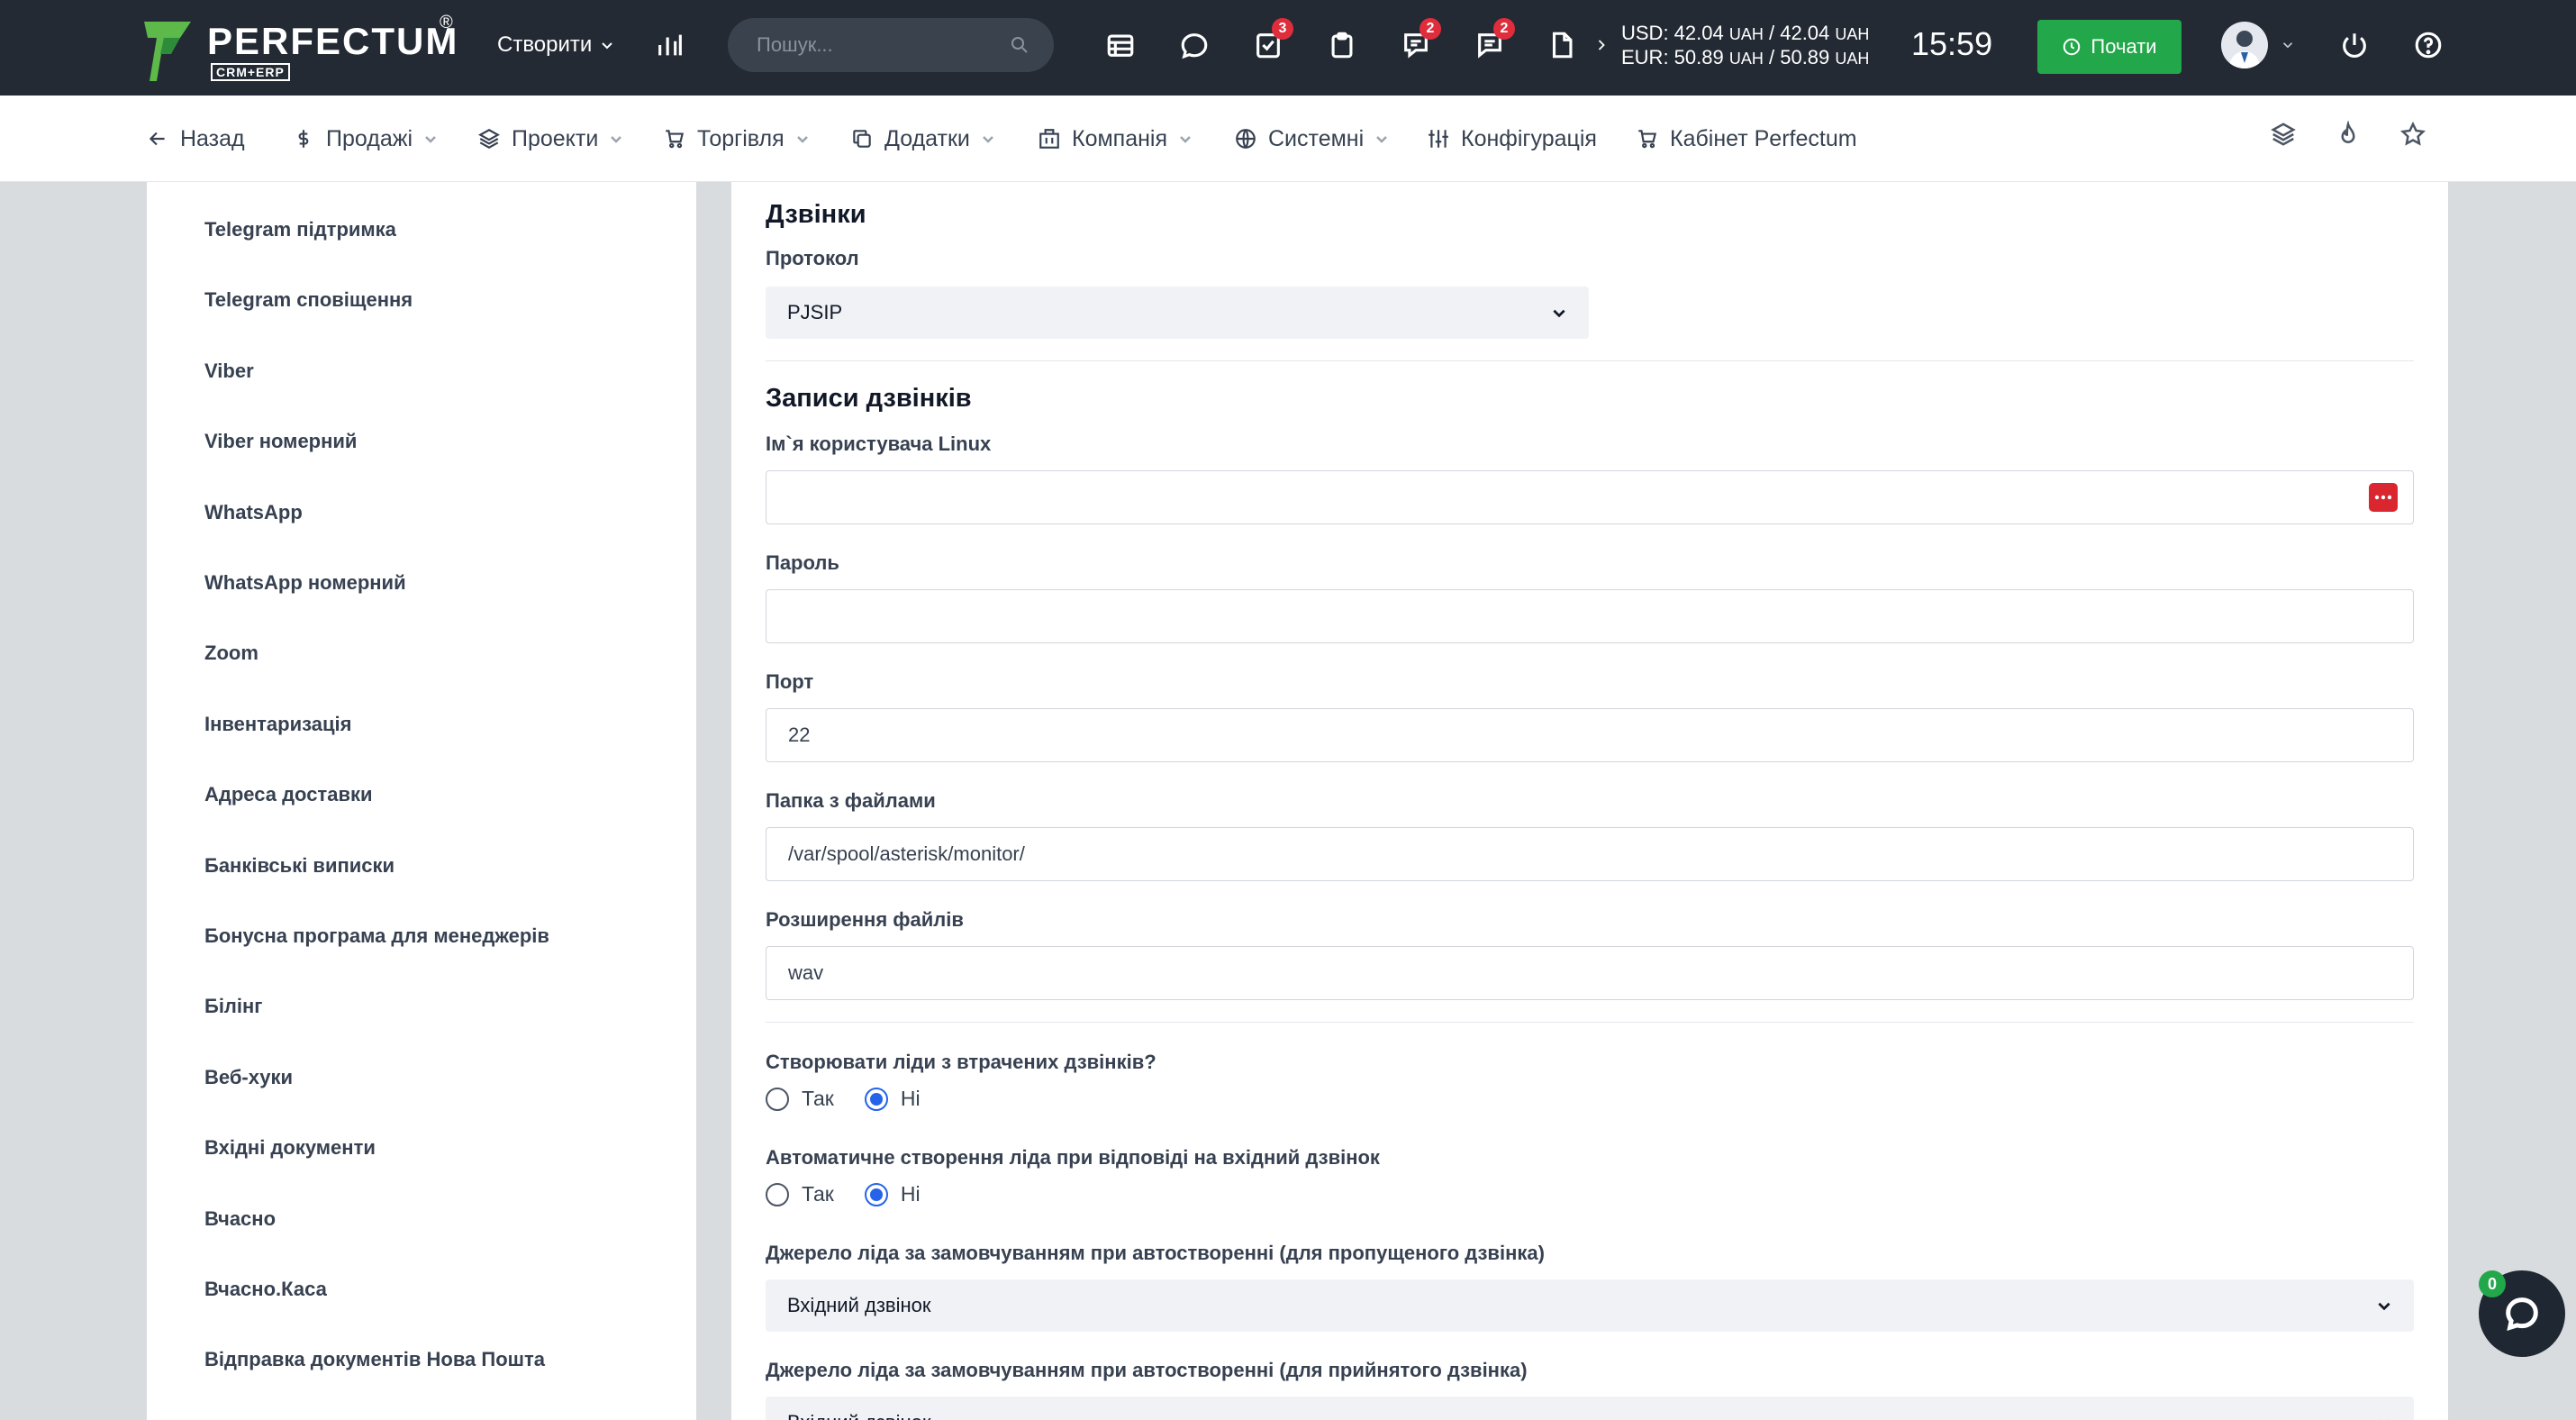 The width and height of the screenshot is (2576, 1420). What do you see at coordinates (2354, 45) in the screenshot?
I see `power-icon` at bounding box center [2354, 45].